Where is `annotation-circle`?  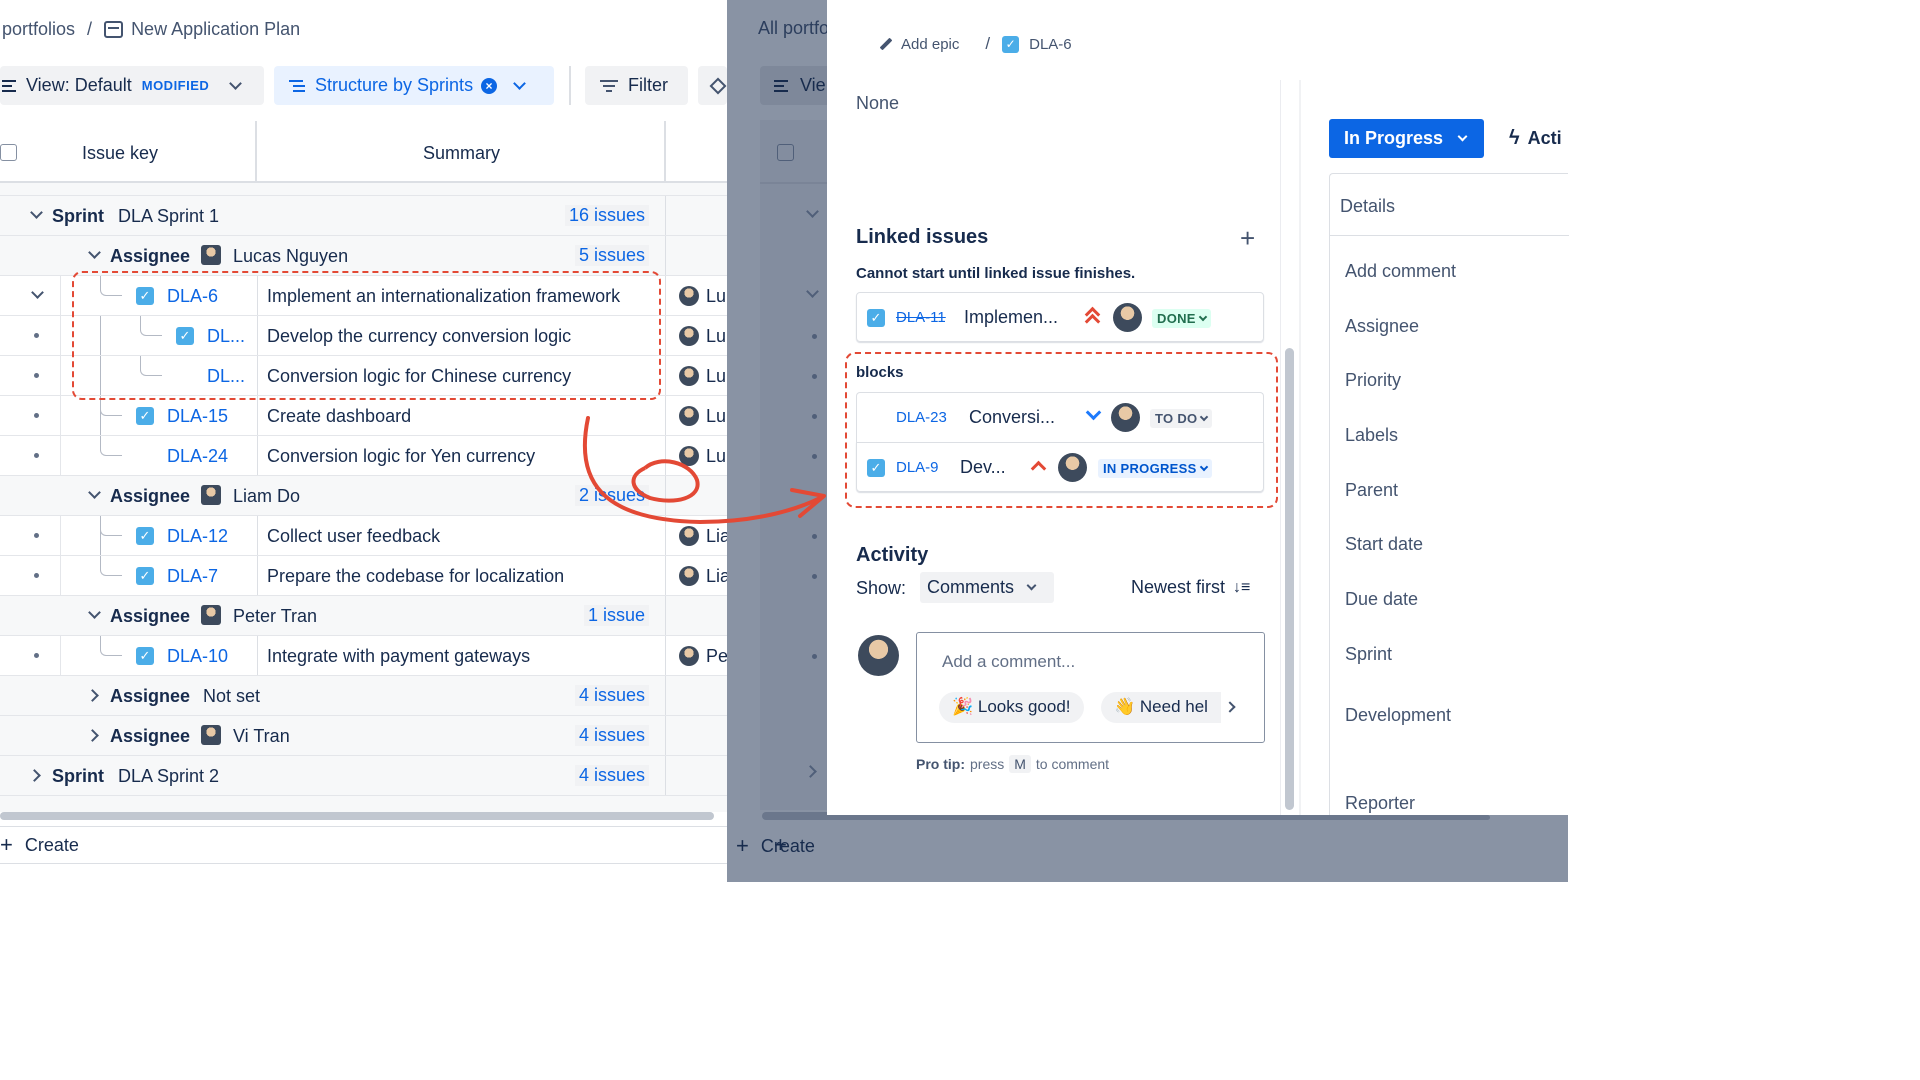
annotation-circle is located at coordinates (665, 481).